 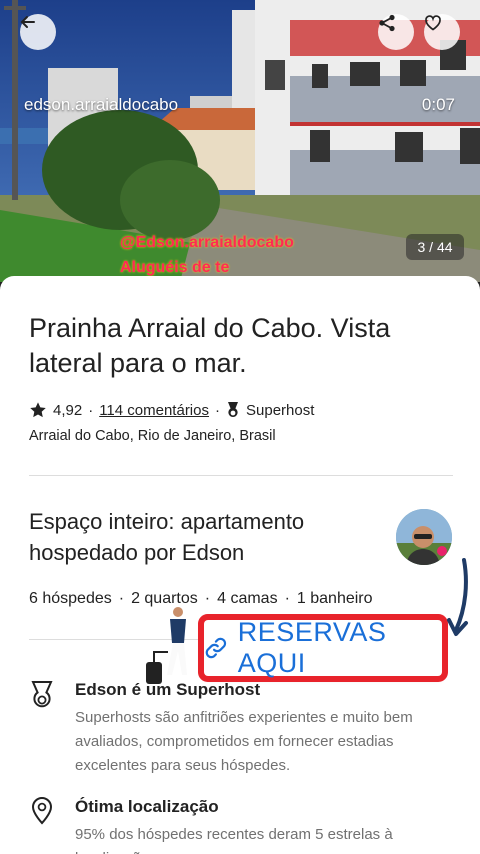 I want to click on favorite-button, so click(x=442, y=32).